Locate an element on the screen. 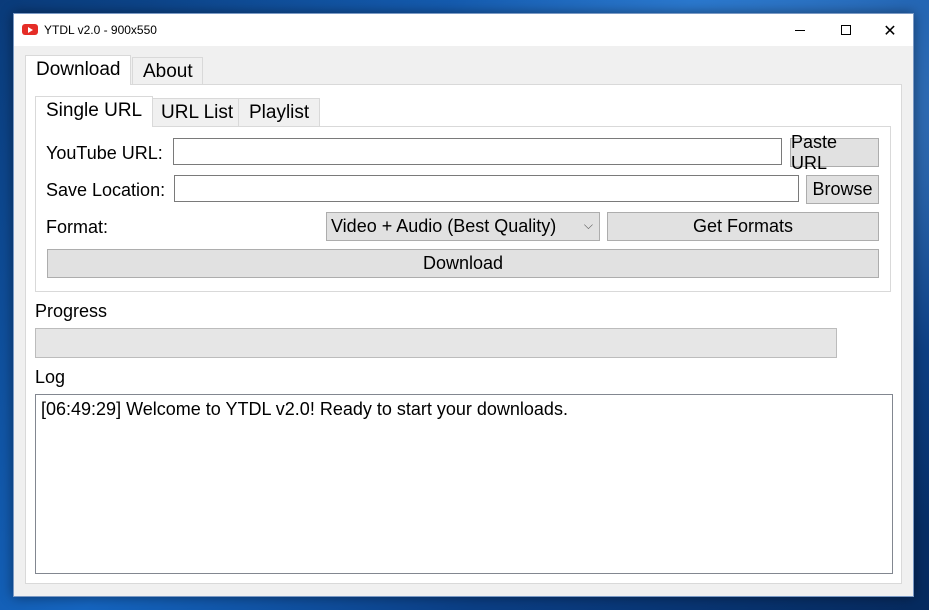 This screenshot has width=929, height=610. progress-label: Progress is located at coordinates (71, 311).